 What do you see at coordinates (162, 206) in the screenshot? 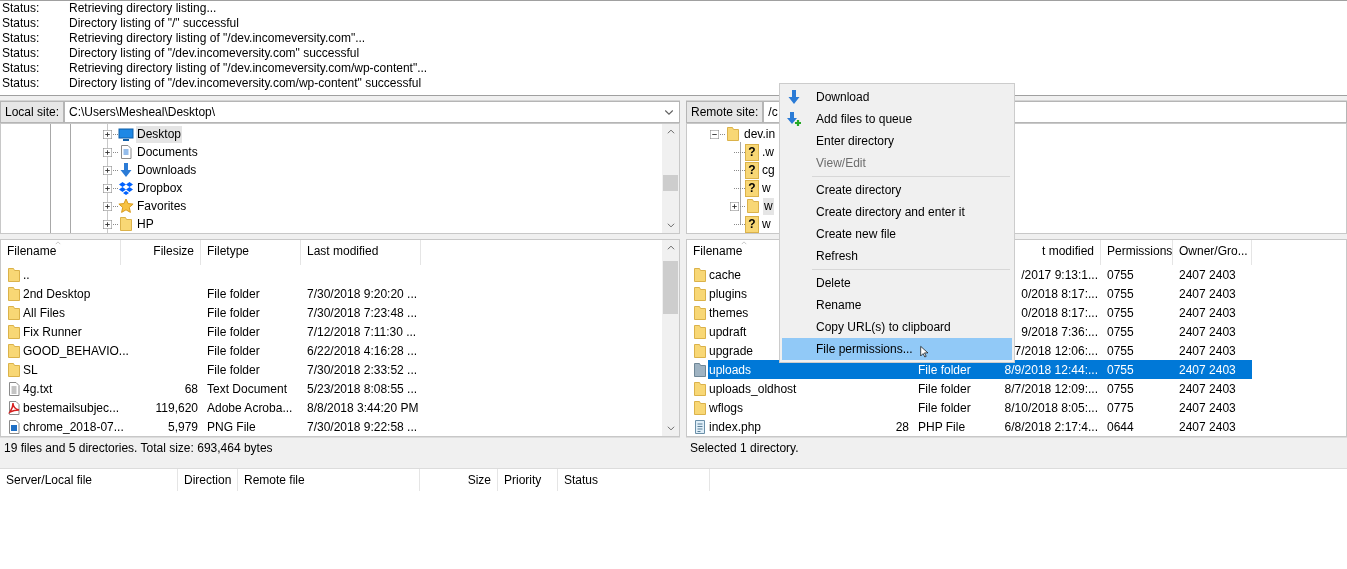
I see `tree-item: Favorites` at bounding box center [162, 206].